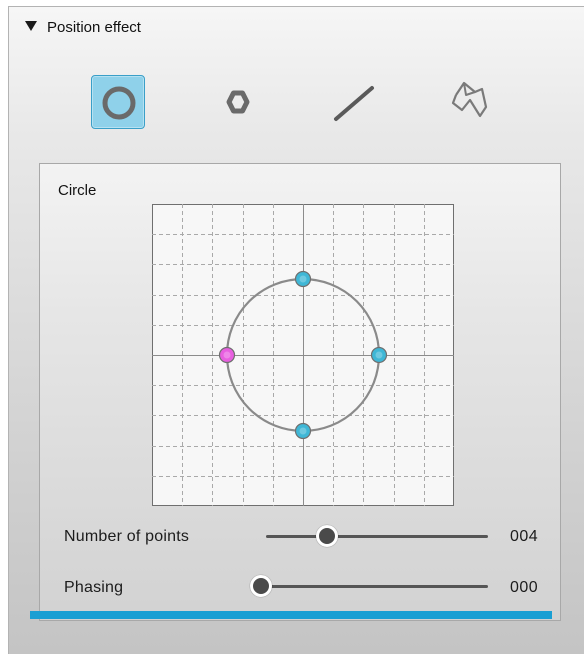 The image size is (584, 654). Describe the element at coordinates (94, 27) in the screenshot. I see `panel-title: Position effect` at that location.